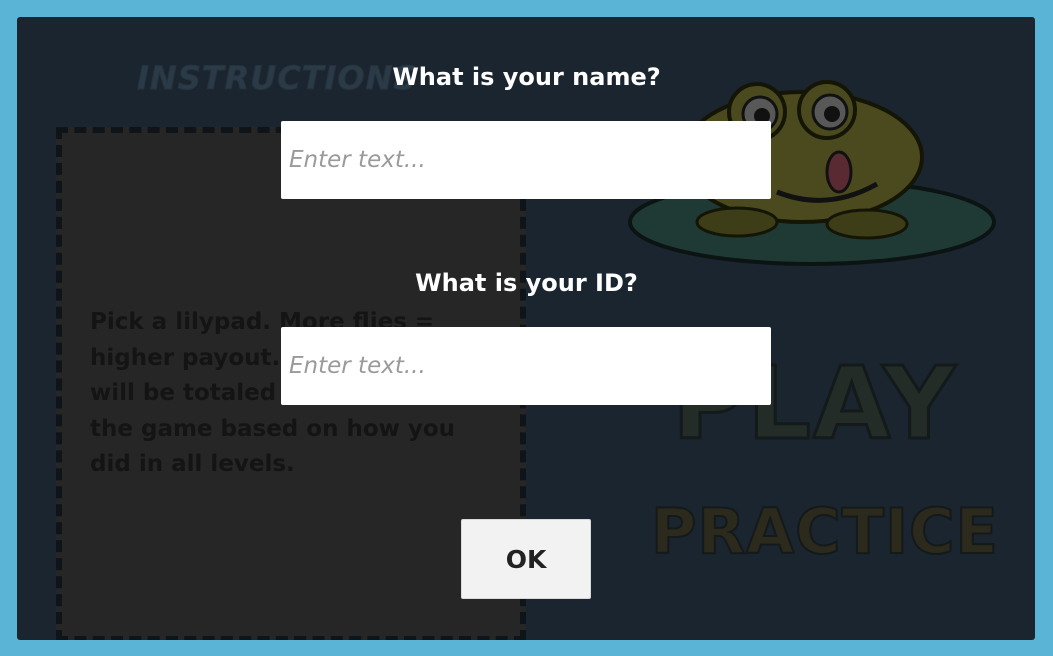 Image resolution: width=1053 pixels, height=656 pixels. What do you see at coordinates (526, 77) in the screenshot?
I see `name-question-label: What is your name?` at bounding box center [526, 77].